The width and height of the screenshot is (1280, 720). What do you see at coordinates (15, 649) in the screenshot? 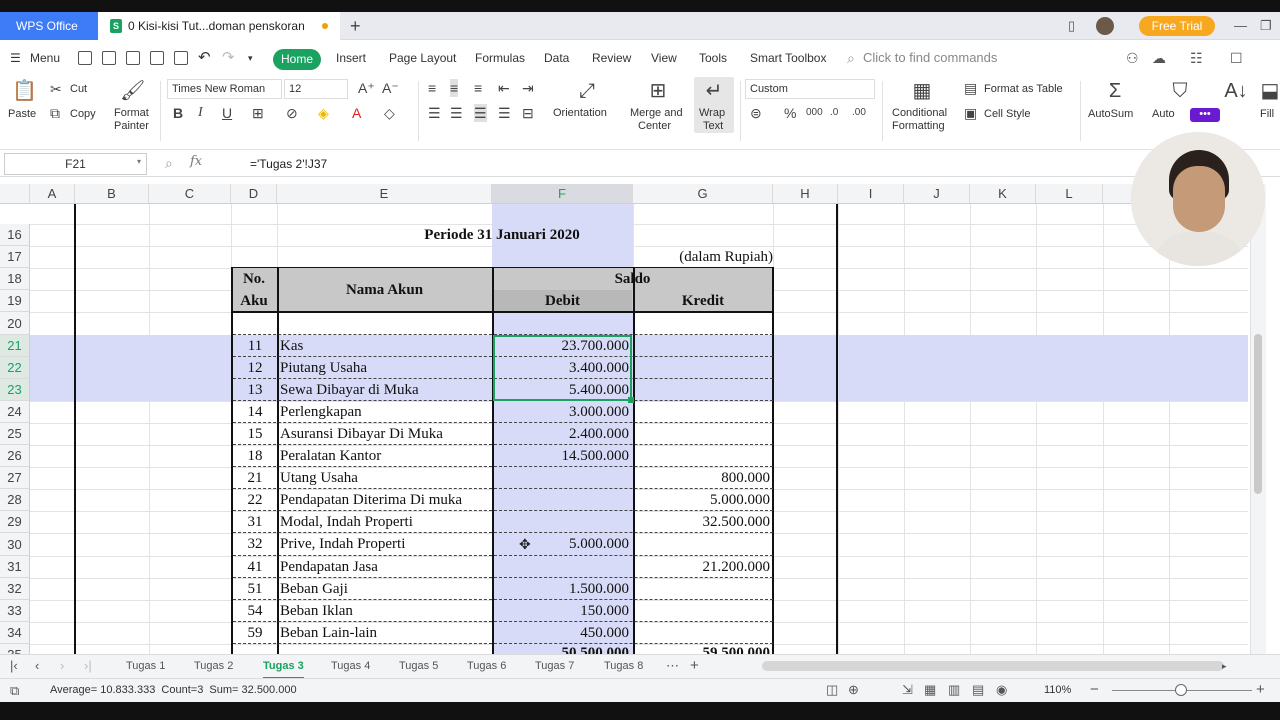
I see `row-header-35: 35` at bounding box center [15, 649].